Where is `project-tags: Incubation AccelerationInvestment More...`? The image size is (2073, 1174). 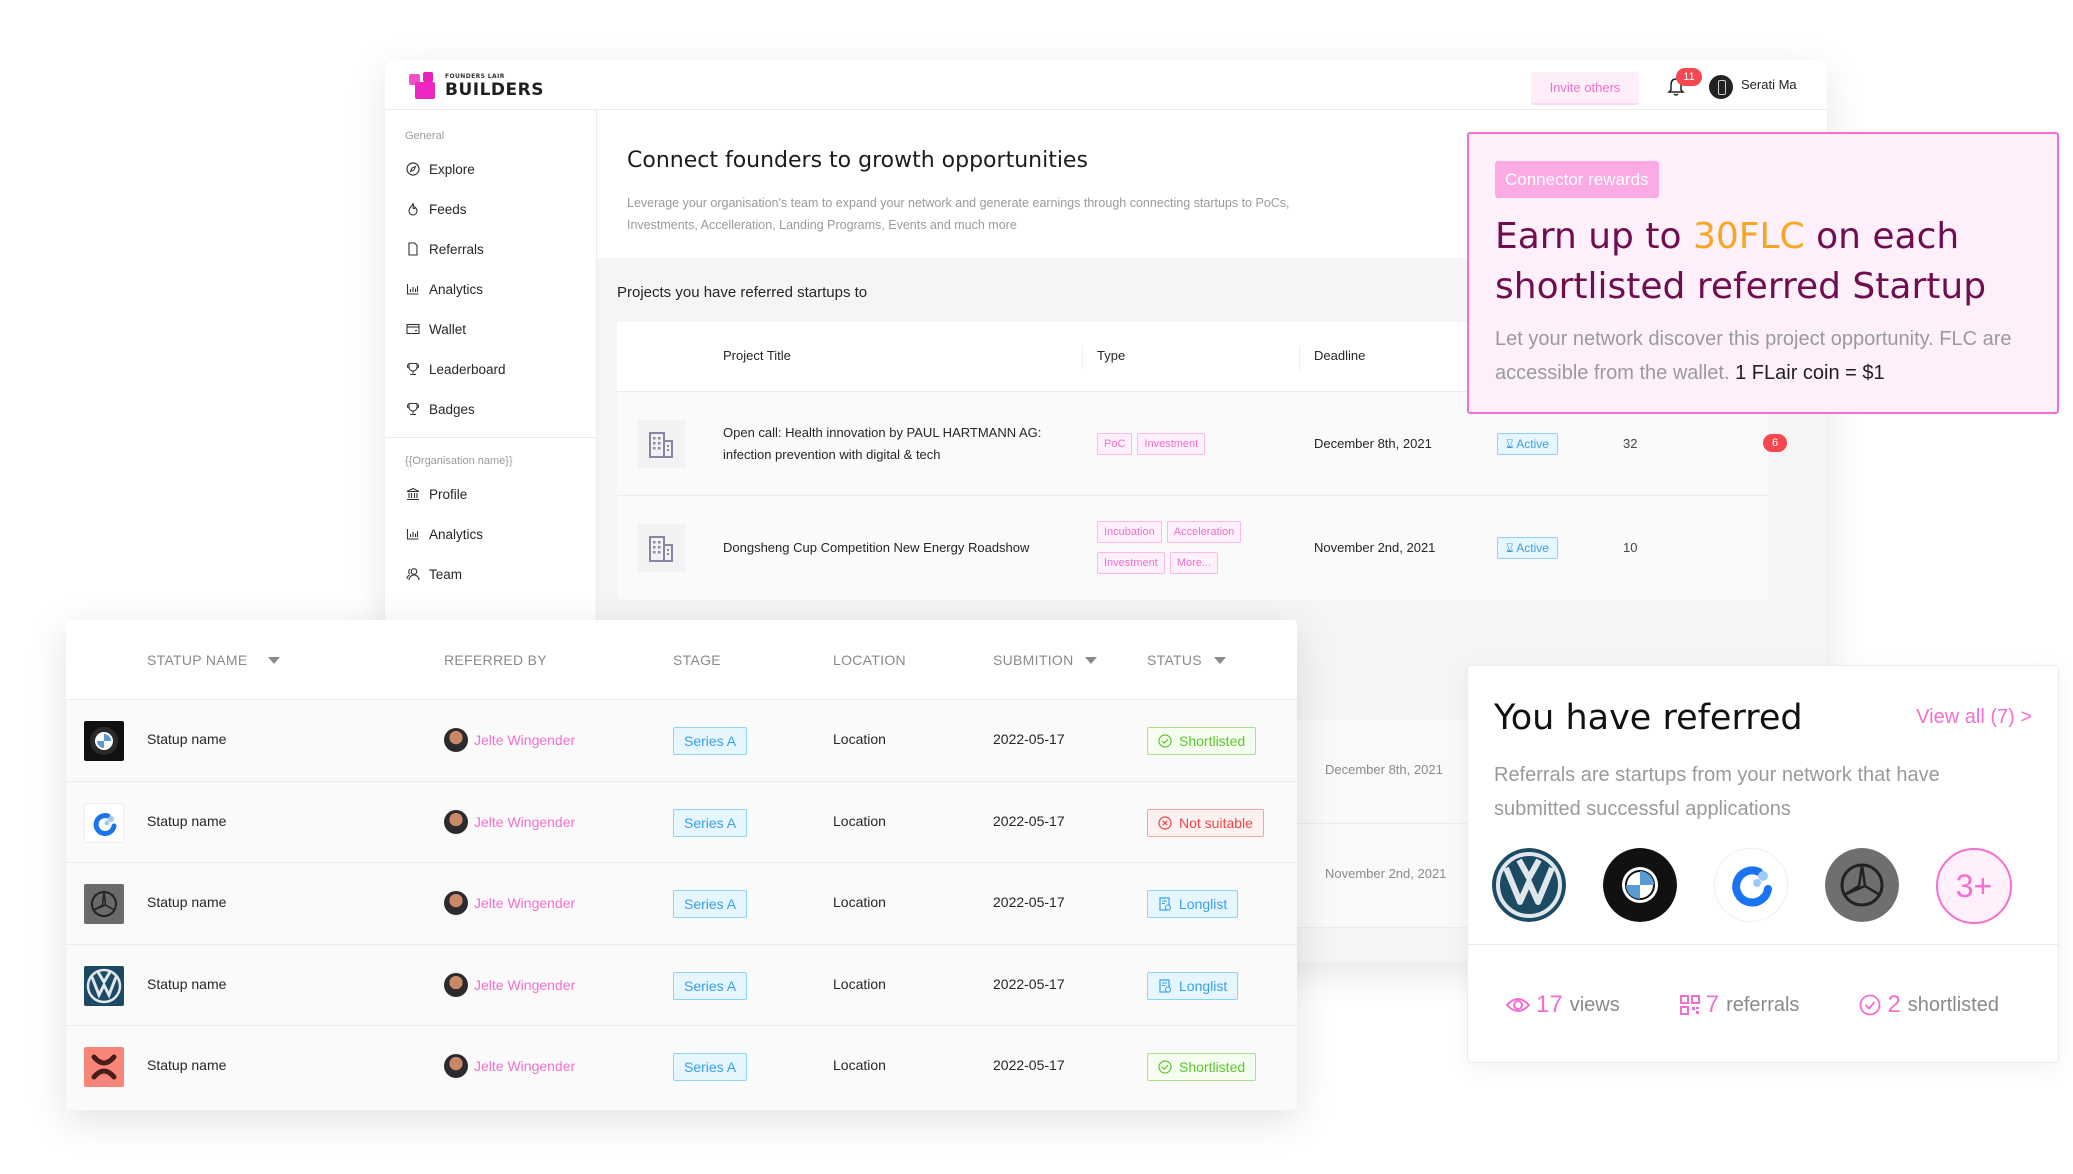 project-tags: Incubation AccelerationInvestment More... is located at coordinates (1192, 551).